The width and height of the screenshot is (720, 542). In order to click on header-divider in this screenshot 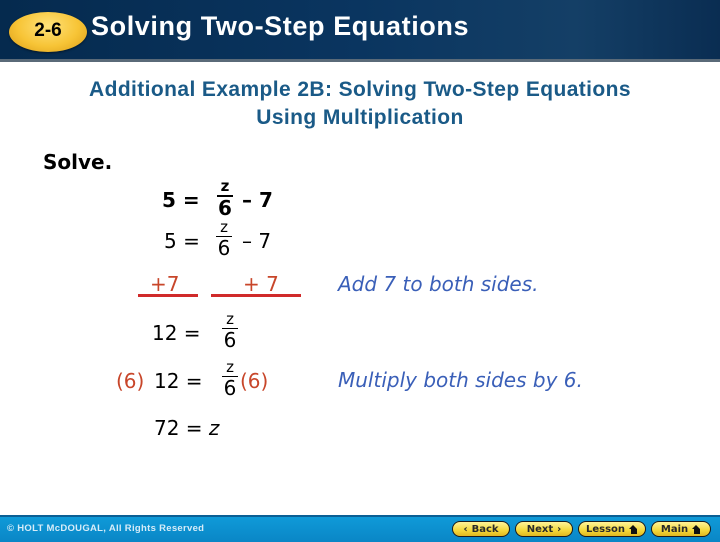, I will do `click(360, 60)`.